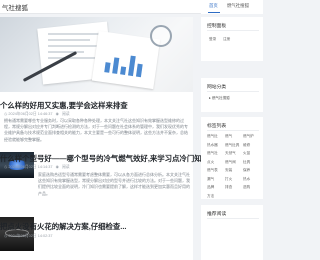 The image size is (320, 260). I want to click on active-tab-indicator, so click(214, 12).